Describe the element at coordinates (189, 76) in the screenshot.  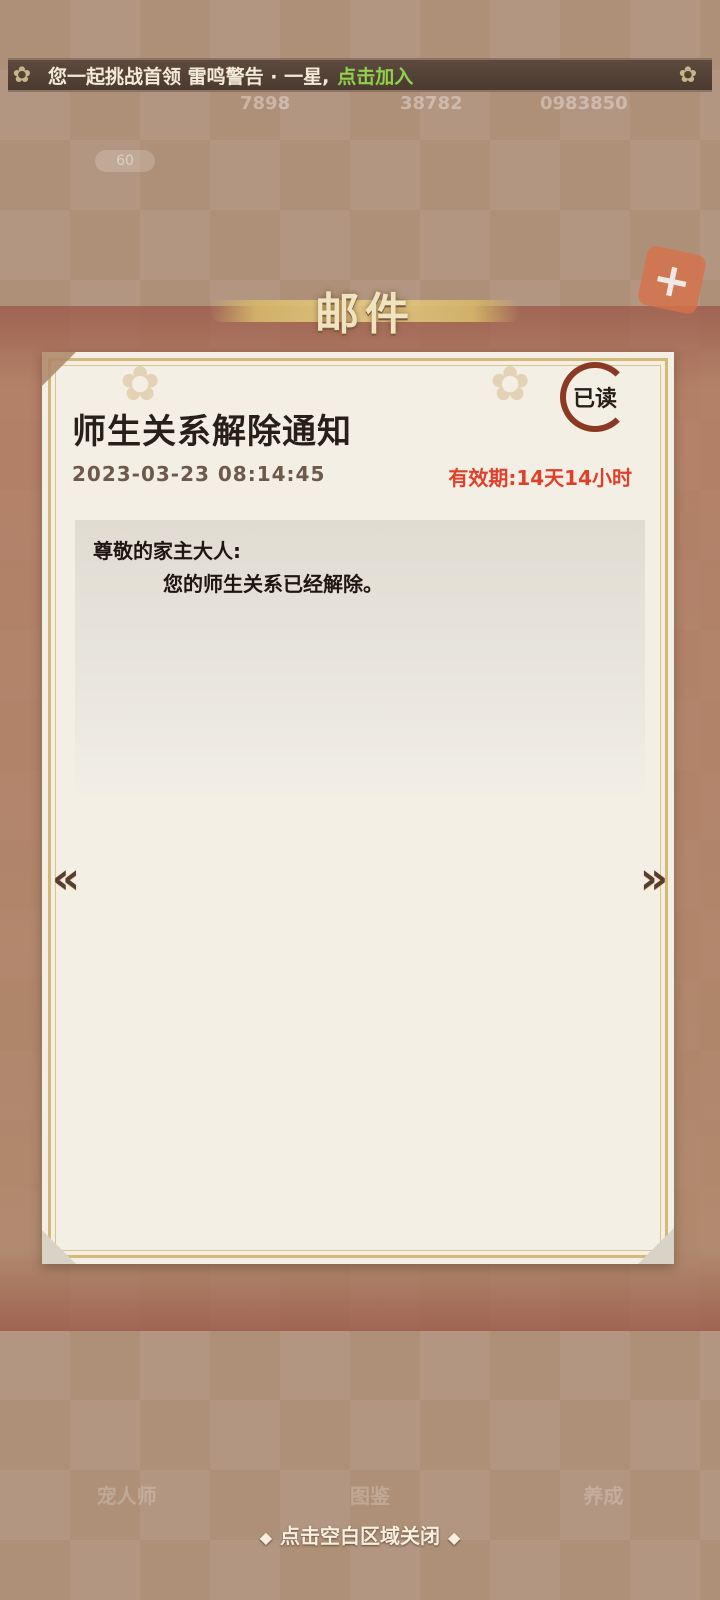
I see `banner-message: 您一起挑战首领 雷鸣警告 · 一星,` at that location.